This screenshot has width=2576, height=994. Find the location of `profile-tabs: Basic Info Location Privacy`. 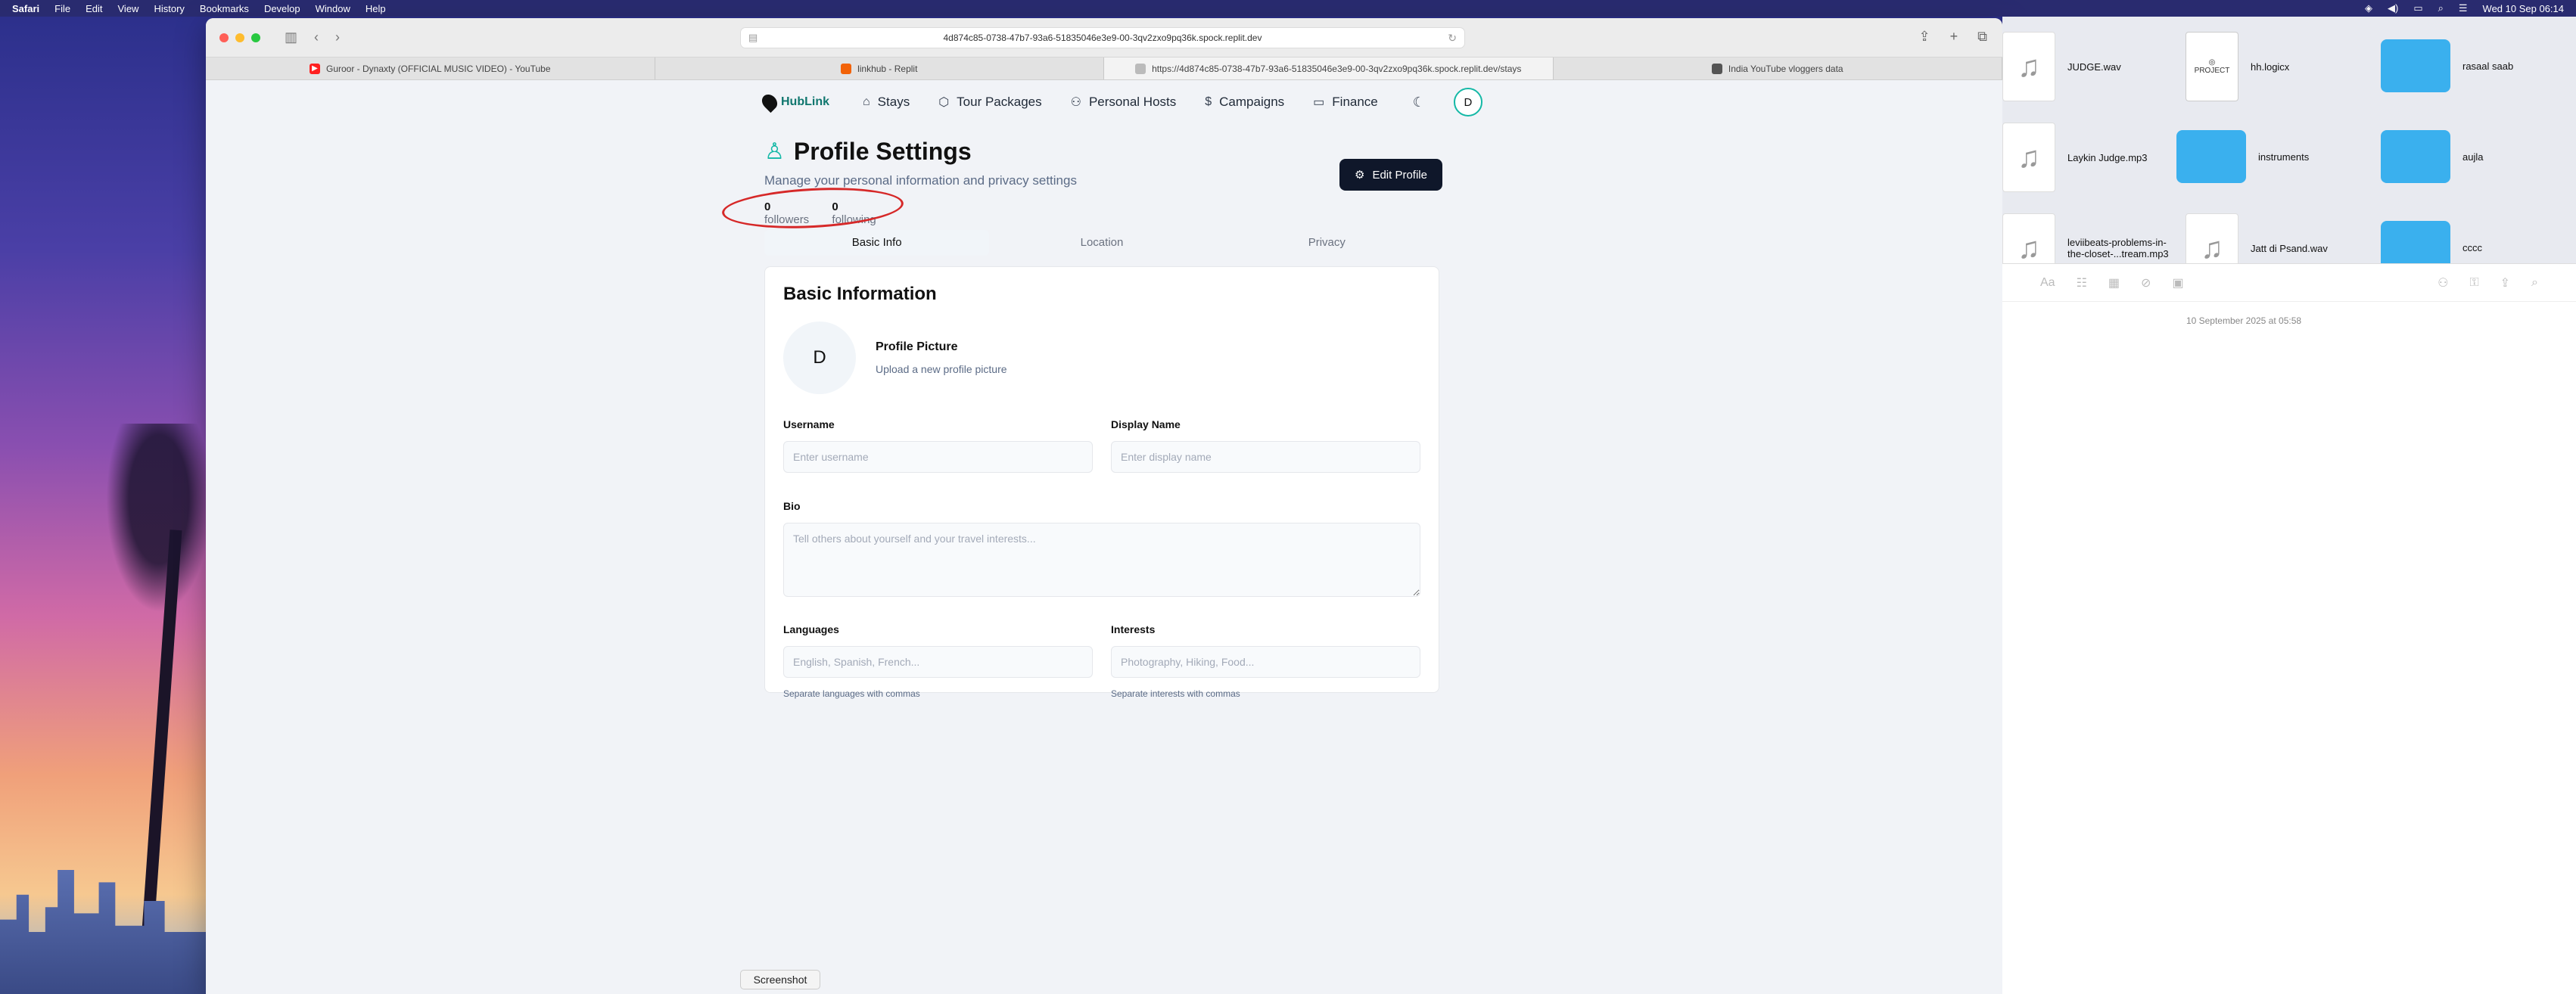

profile-tabs: Basic Info Location Privacy is located at coordinates (1101, 243).